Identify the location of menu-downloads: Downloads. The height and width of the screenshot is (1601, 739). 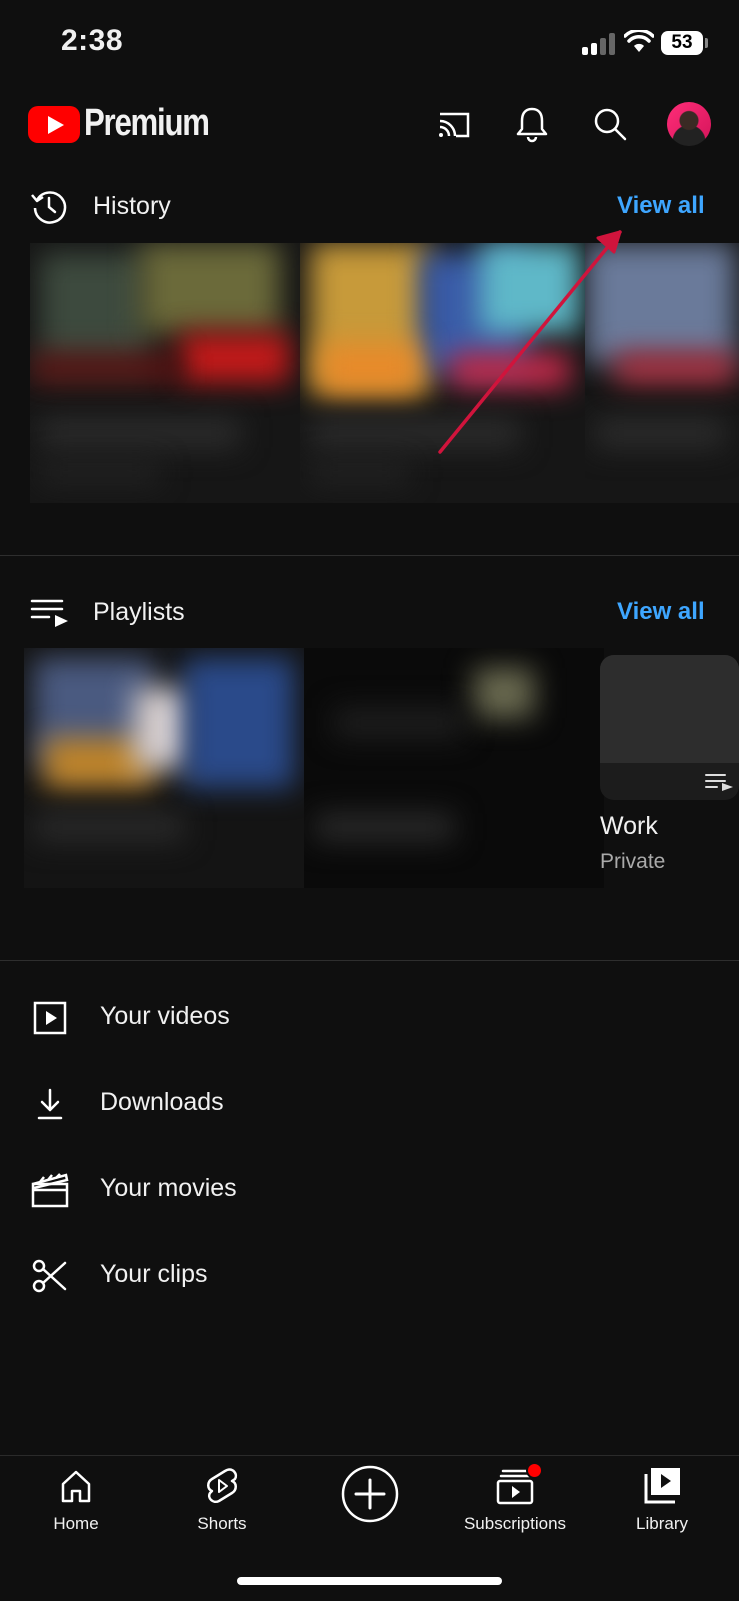
(369, 1104).